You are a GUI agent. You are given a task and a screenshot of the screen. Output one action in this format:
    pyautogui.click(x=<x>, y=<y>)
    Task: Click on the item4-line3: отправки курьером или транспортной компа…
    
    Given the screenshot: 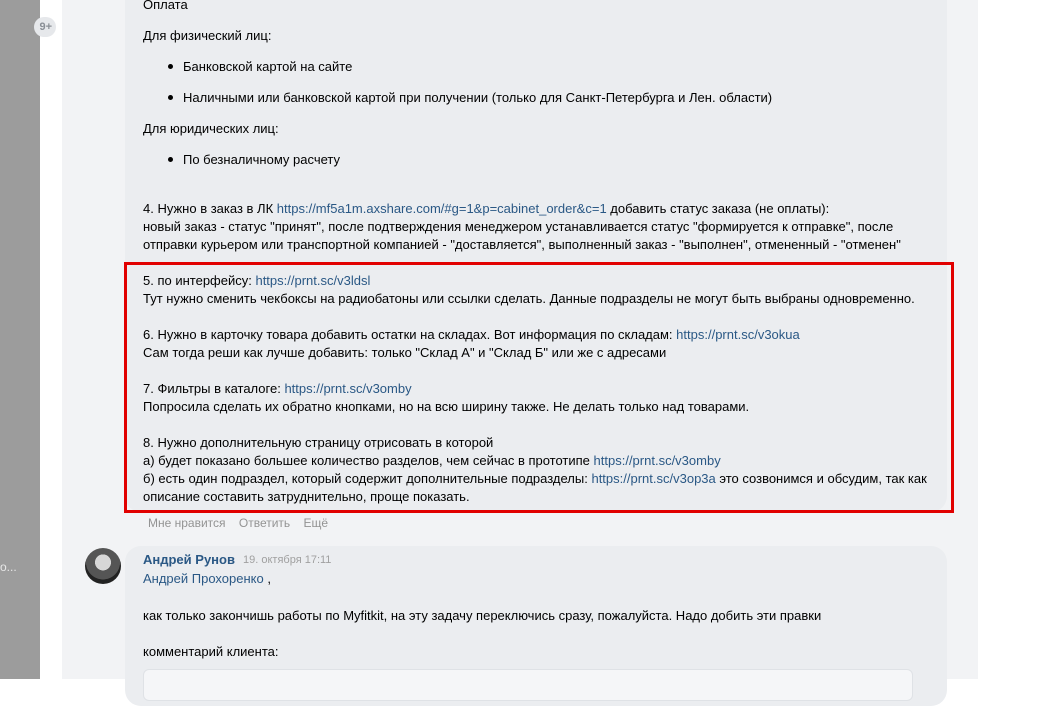 What is the action you would take?
    pyautogui.click(x=522, y=244)
    